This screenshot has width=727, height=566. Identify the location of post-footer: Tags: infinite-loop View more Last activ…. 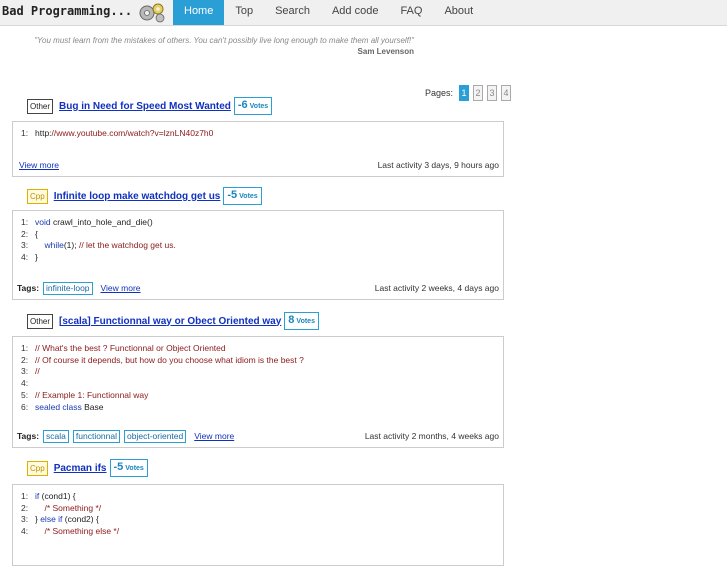
(258, 288).